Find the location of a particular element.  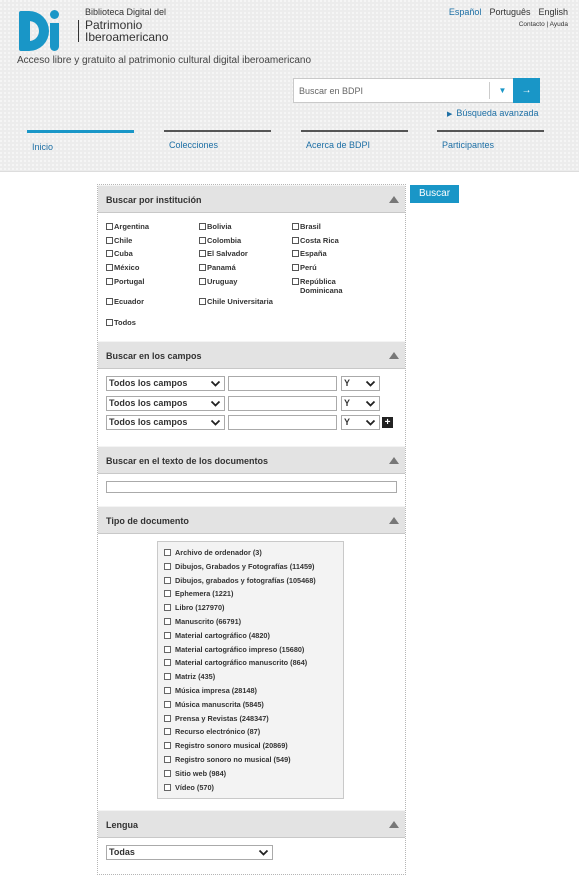

tab-inicio: Inicio is located at coordinates (80, 142).